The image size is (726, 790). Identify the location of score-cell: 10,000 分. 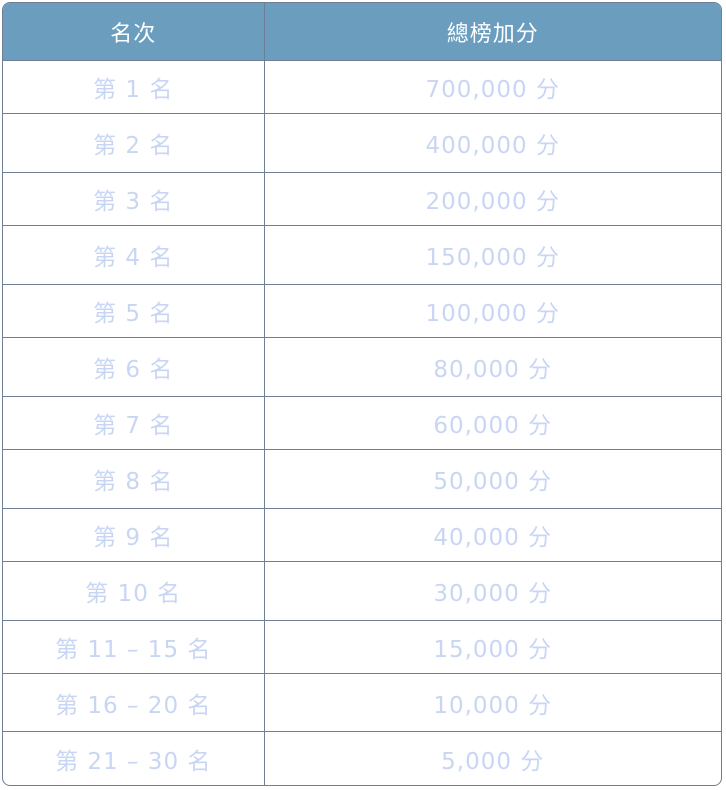
(492, 702).